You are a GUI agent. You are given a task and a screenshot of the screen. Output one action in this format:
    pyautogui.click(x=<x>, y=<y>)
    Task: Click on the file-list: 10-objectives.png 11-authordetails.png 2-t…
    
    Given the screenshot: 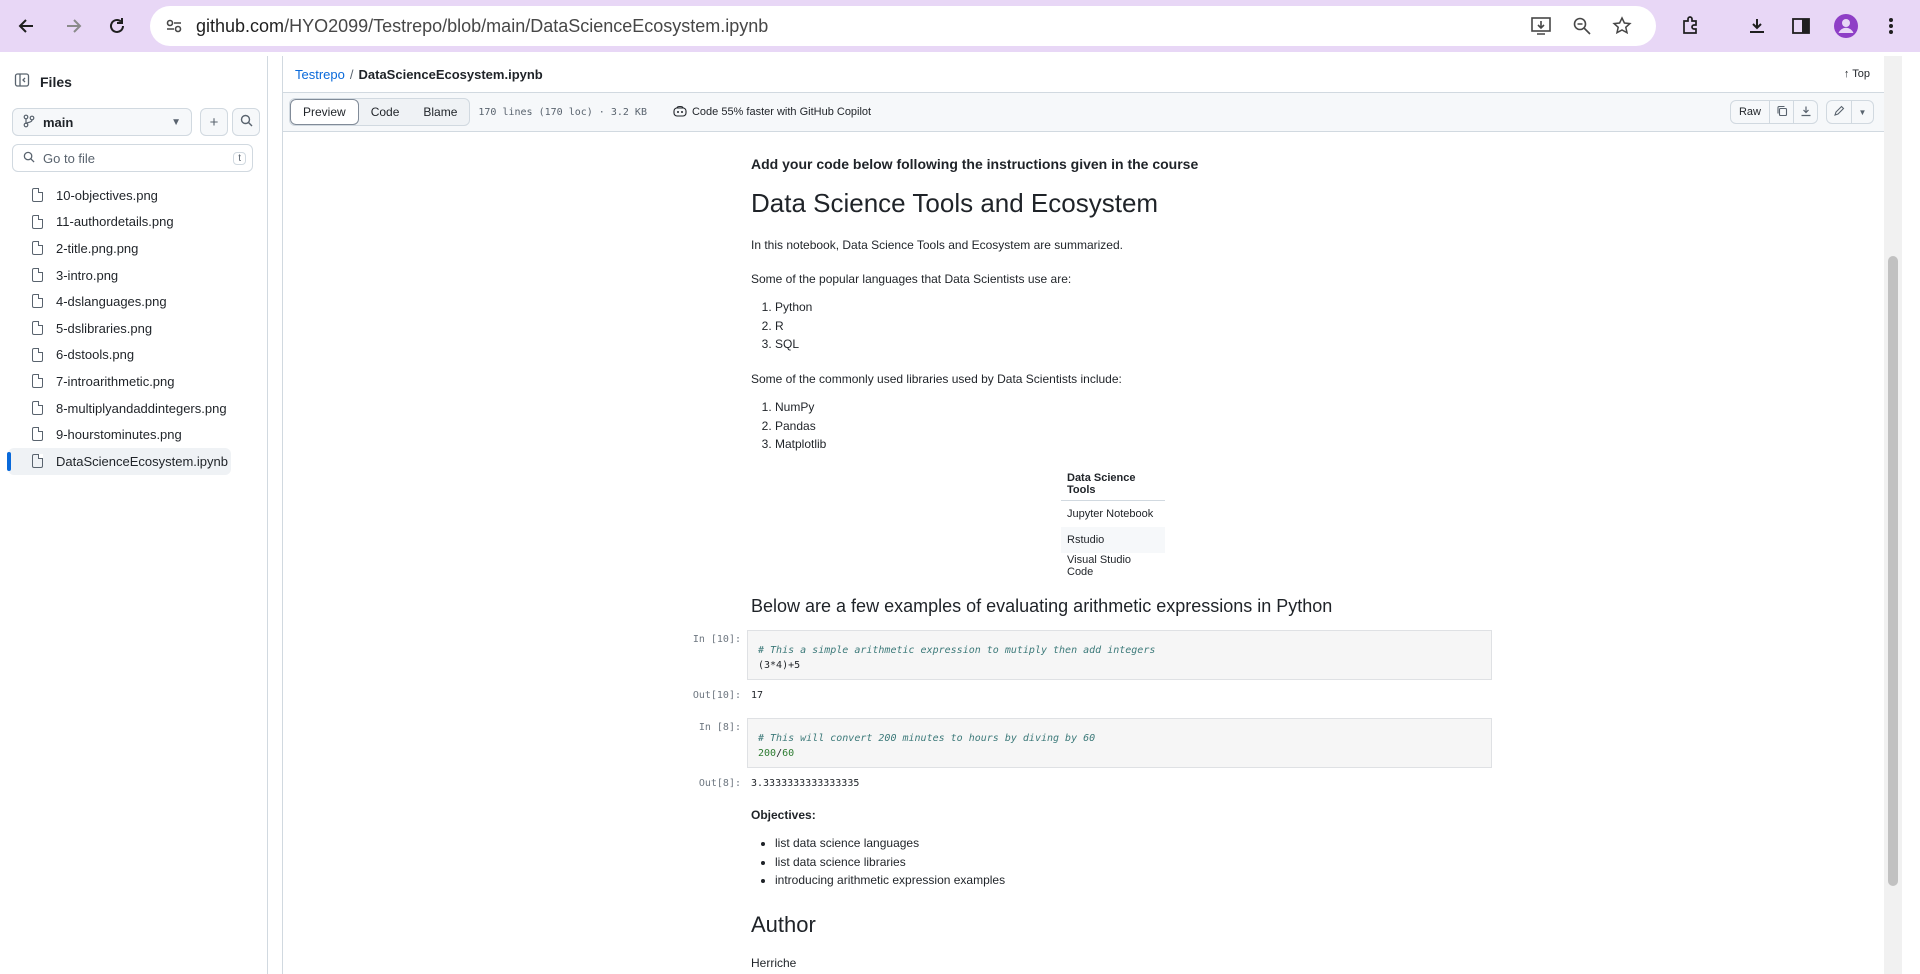 What is the action you would take?
    pyautogui.click(x=133, y=328)
    